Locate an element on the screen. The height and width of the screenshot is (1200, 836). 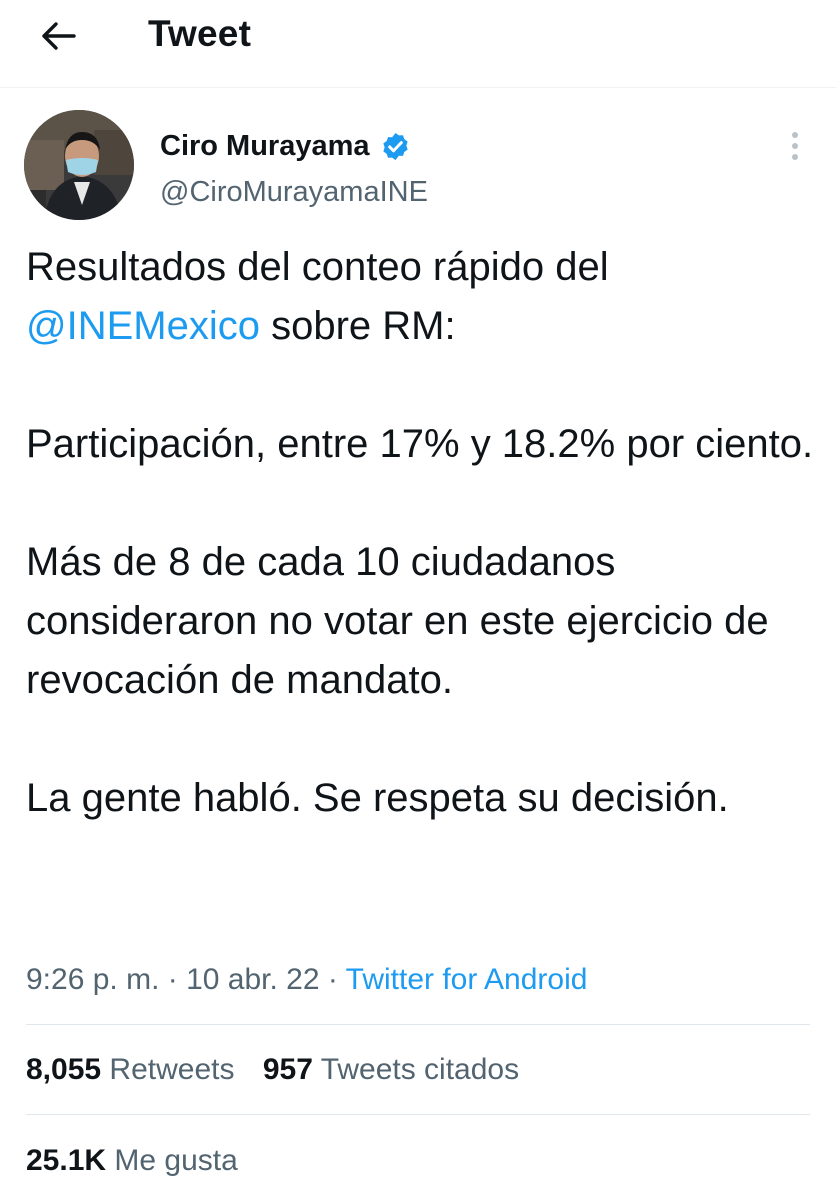
tweet-line-1: Resultados del conteo rápido del is located at coordinates (317, 267).